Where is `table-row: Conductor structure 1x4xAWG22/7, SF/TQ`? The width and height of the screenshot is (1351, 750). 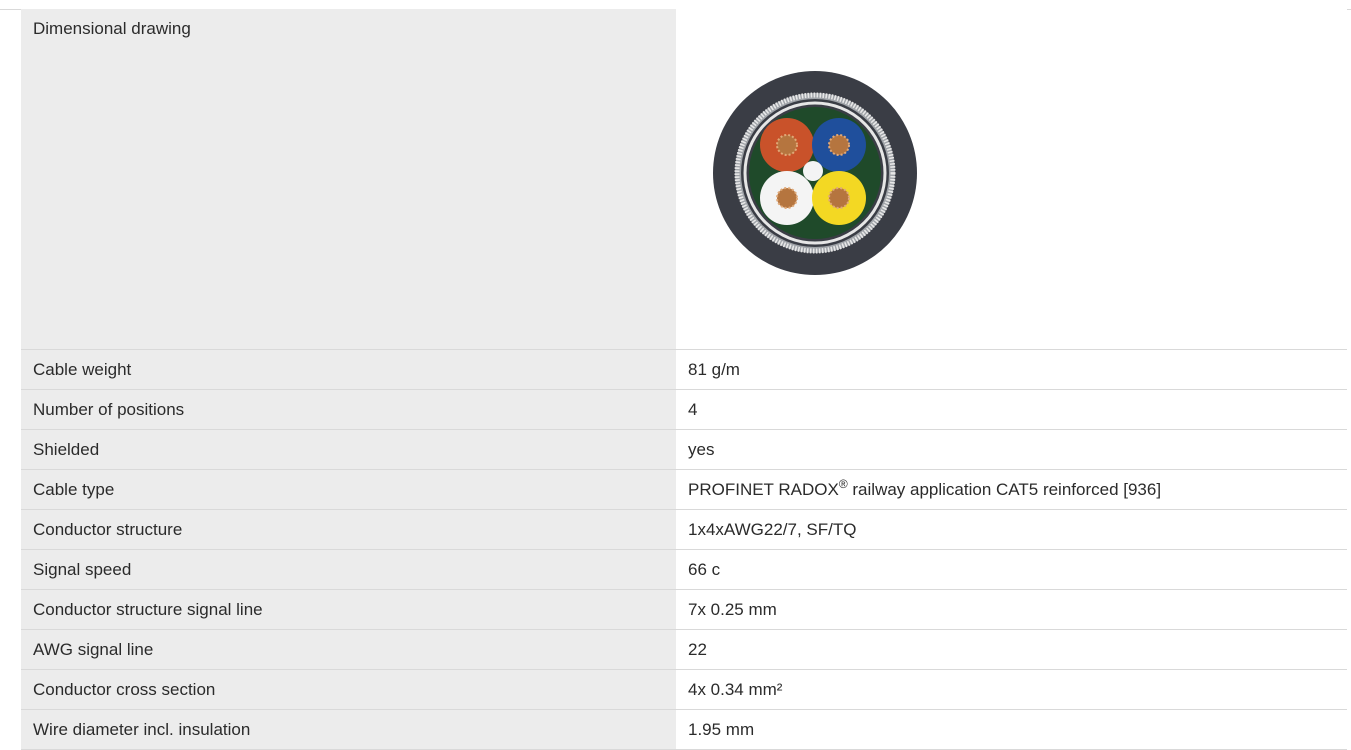
table-row: Conductor structure 1x4xAWG22/7, SF/TQ is located at coordinates (684, 529).